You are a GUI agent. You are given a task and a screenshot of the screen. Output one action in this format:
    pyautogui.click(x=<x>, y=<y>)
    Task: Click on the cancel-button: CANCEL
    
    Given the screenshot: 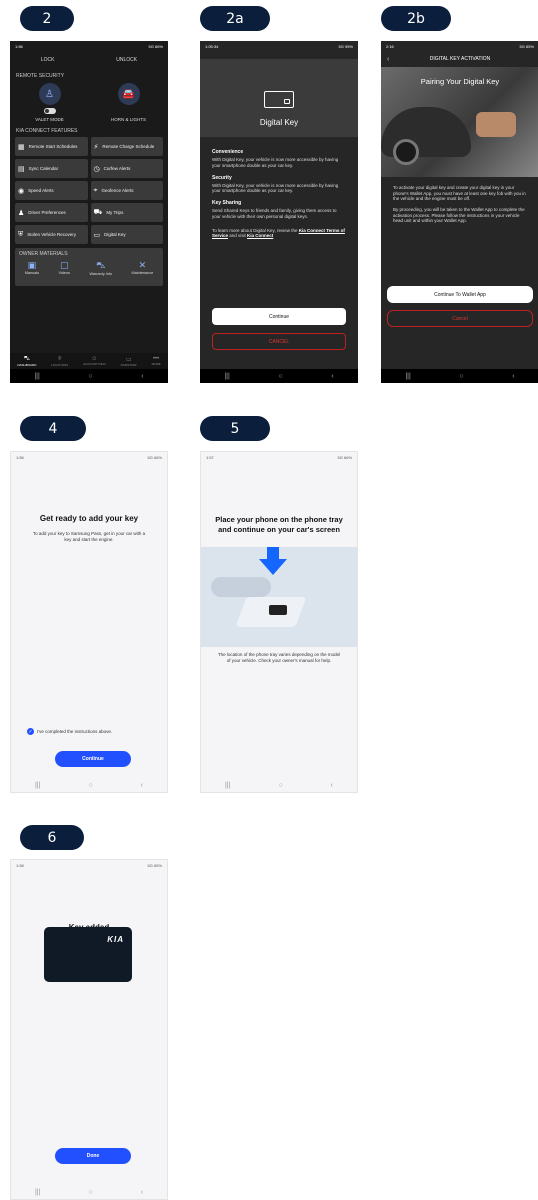 What is the action you would take?
    pyautogui.click(x=279, y=341)
    